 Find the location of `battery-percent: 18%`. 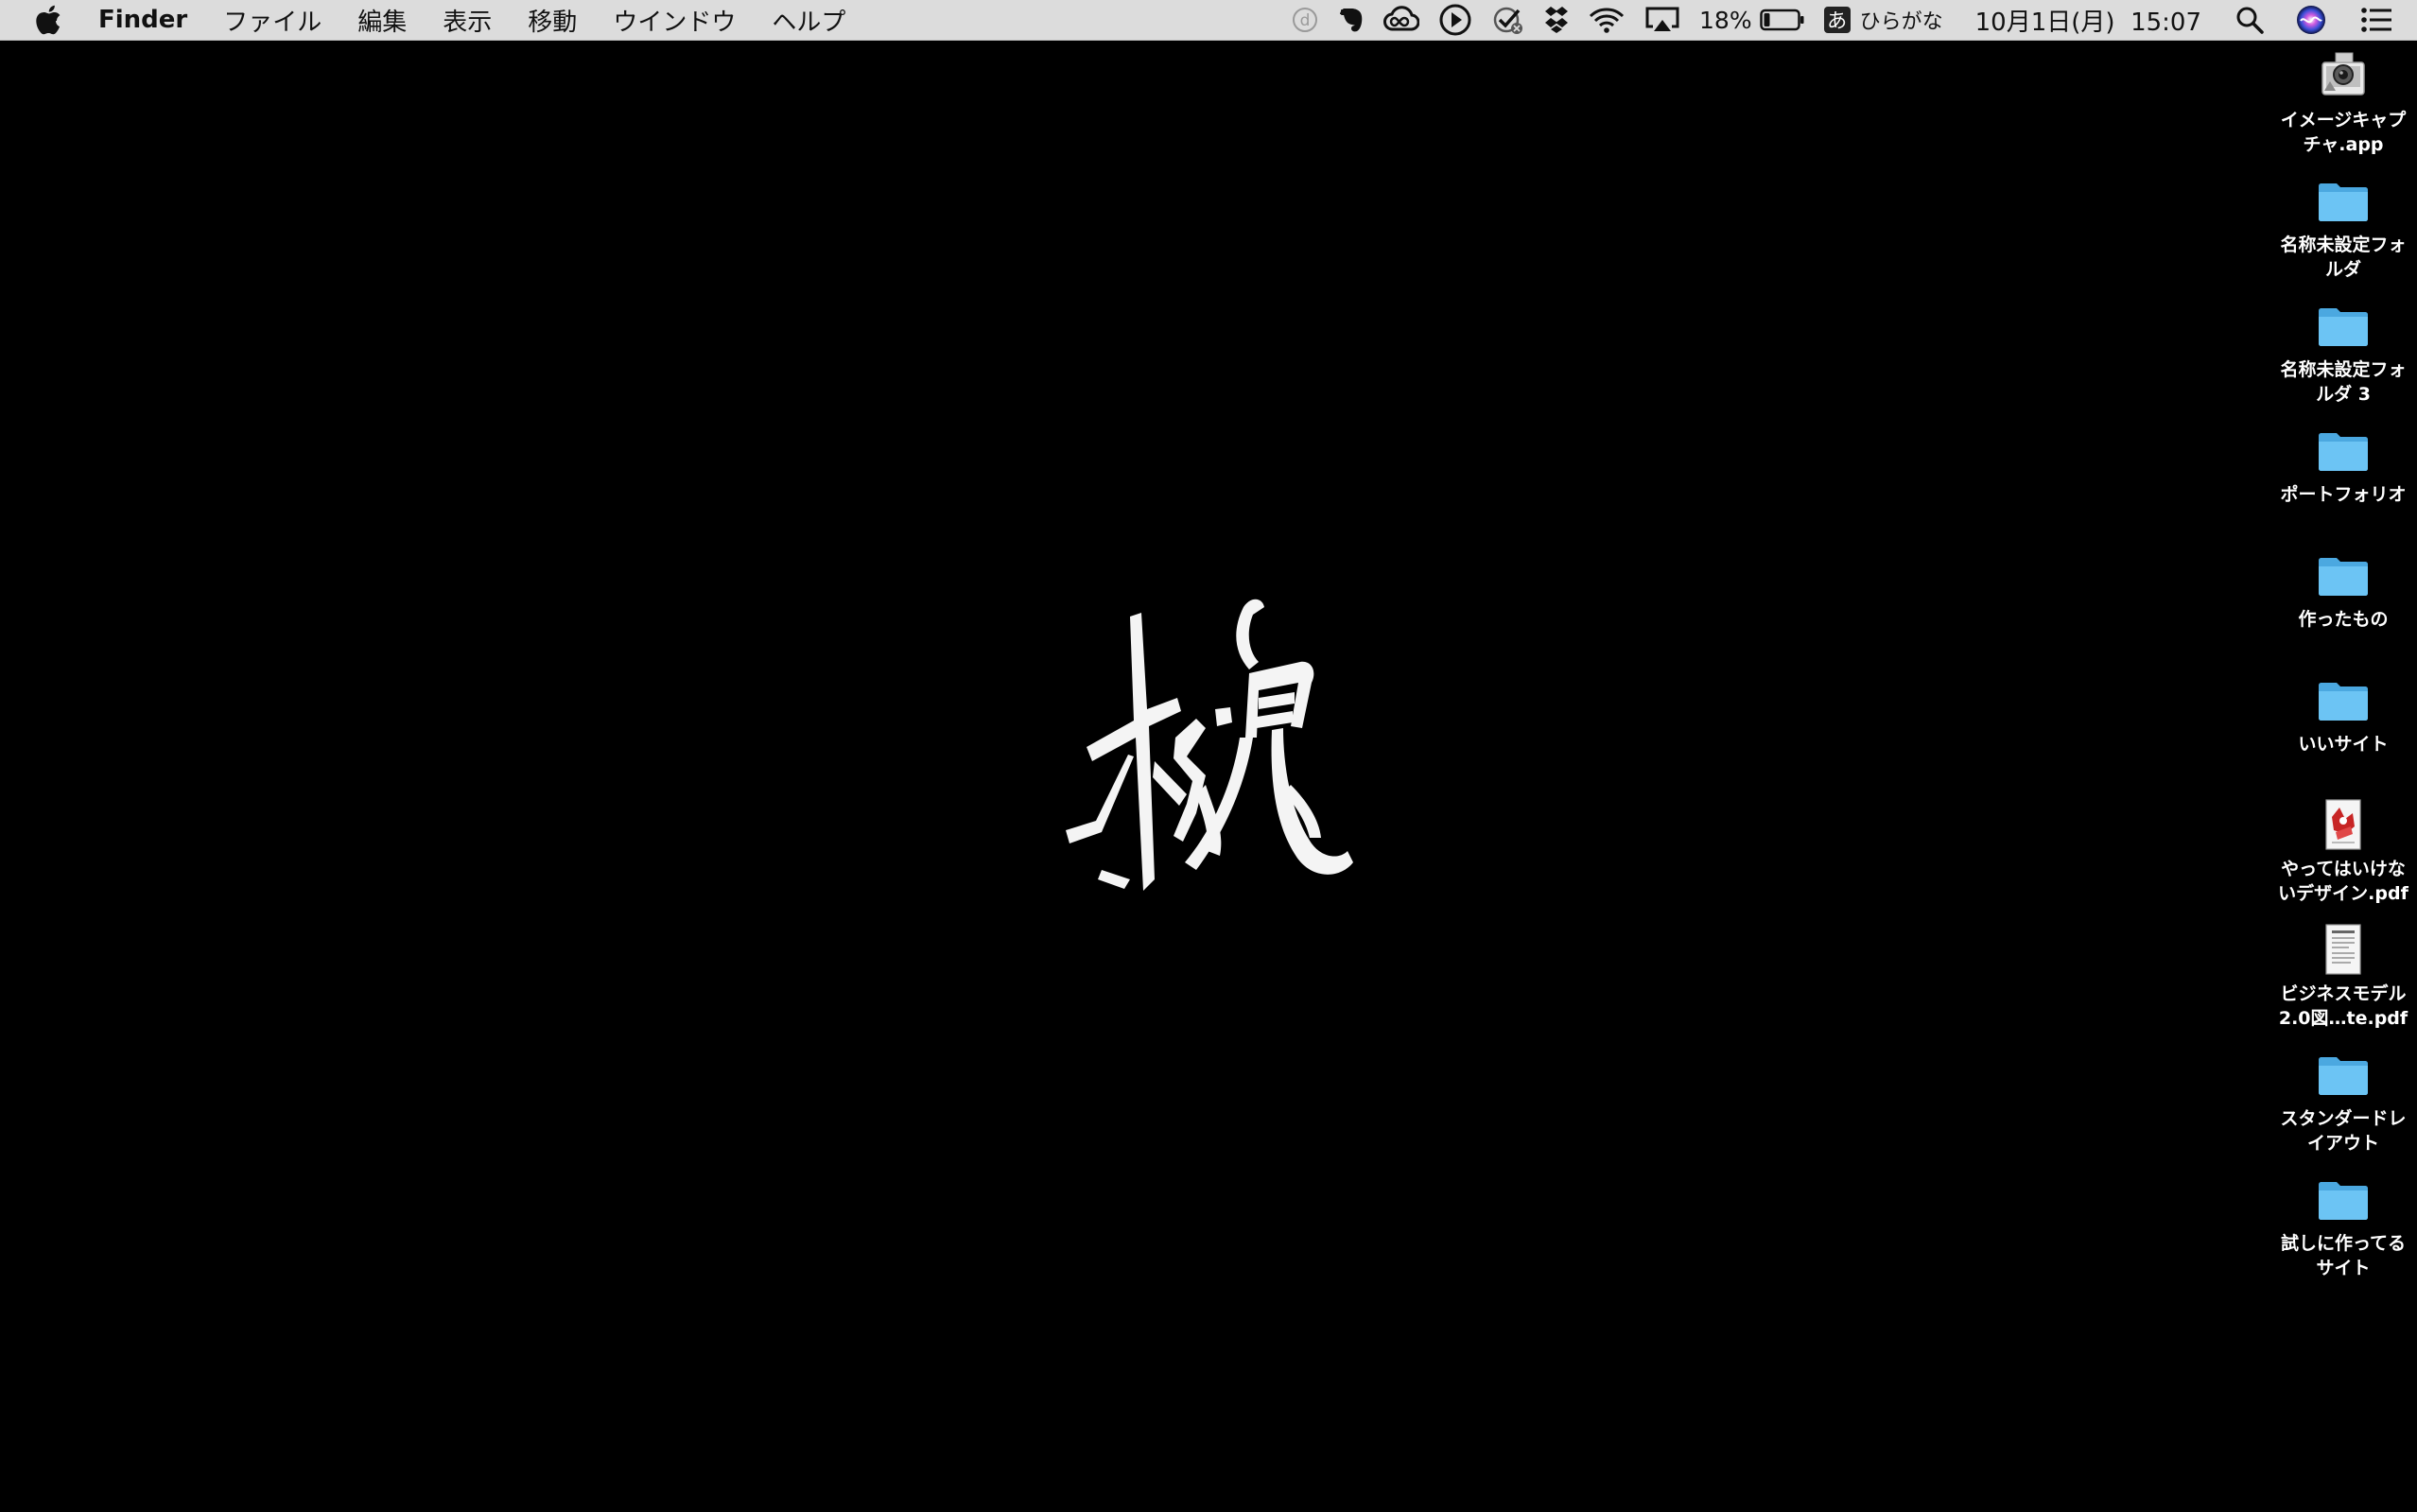

battery-percent: 18% is located at coordinates (1726, 20).